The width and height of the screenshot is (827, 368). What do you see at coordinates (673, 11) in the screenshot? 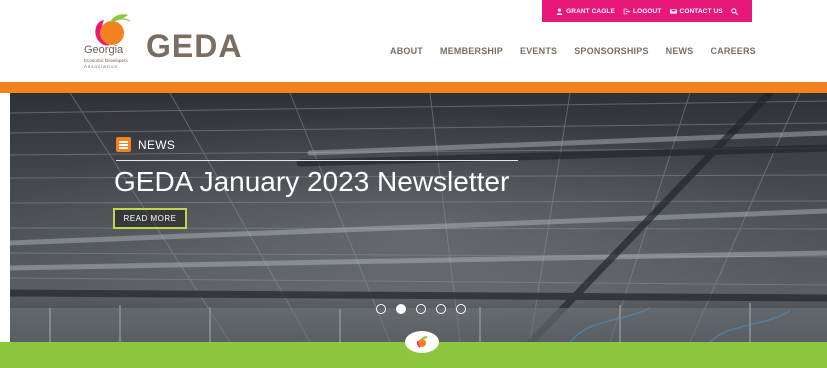
I see `envelope-icon` at bounding box center [673, 11].